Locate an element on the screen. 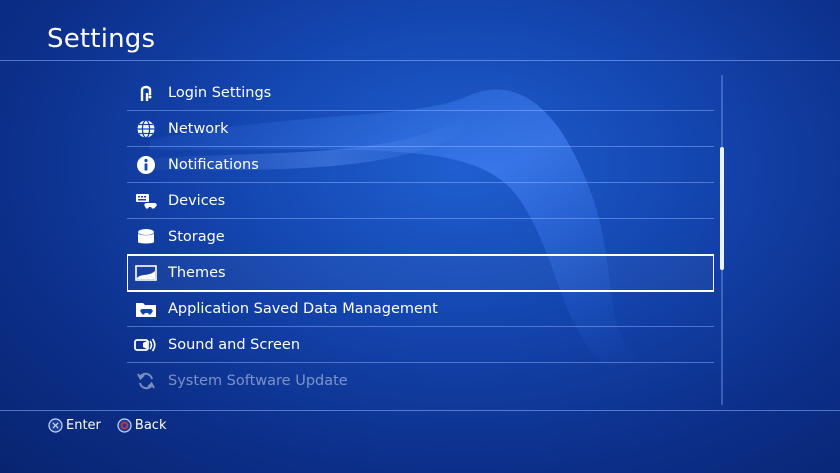 This screenshot has width=840, height=473. menu-item-sound-and-screen: Sound and Screen is located at coordinates (420, 345).